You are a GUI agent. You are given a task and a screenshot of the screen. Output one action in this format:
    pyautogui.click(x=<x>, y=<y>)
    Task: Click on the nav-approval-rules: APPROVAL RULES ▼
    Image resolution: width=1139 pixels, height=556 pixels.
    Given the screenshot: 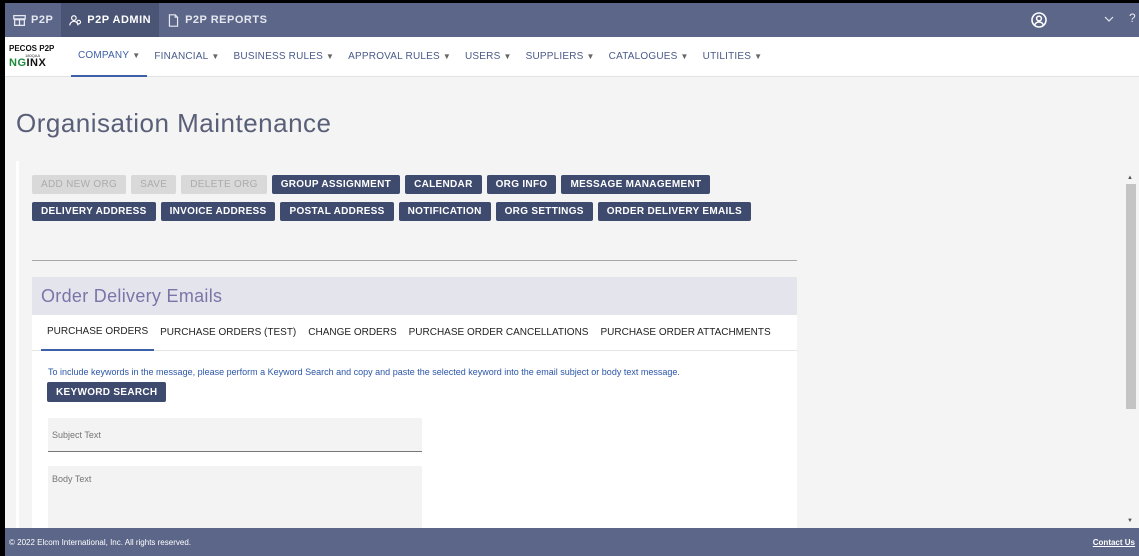 What is the action you would take?
    pyautogui.click(x=399, y=57)
    